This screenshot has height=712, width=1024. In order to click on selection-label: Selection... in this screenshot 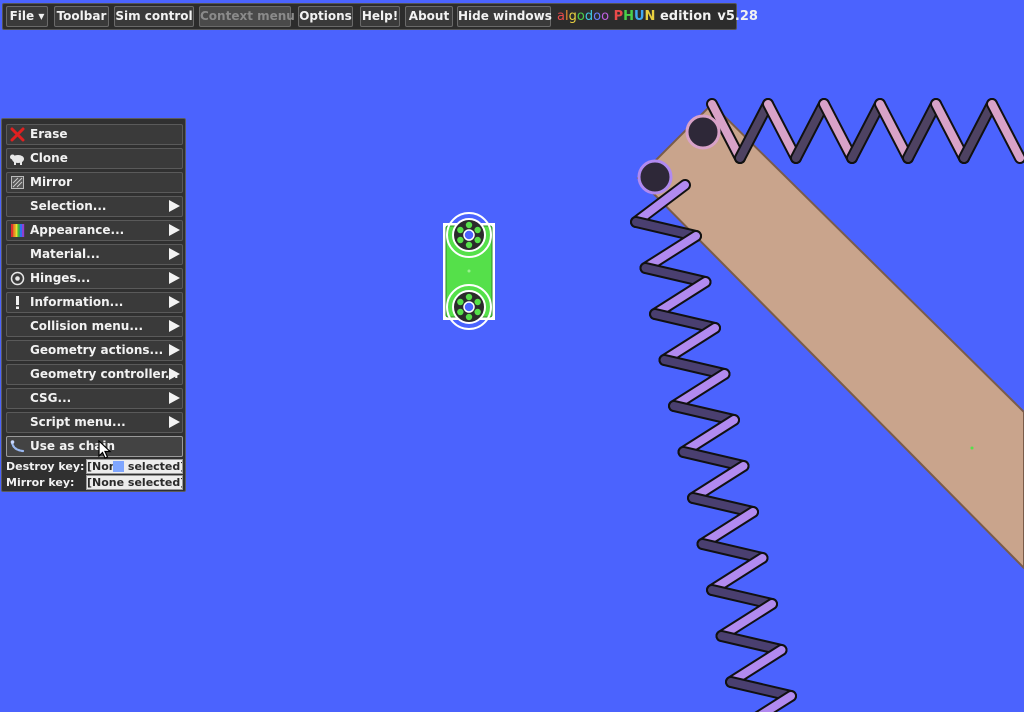, I will do `click(68, 206)`.